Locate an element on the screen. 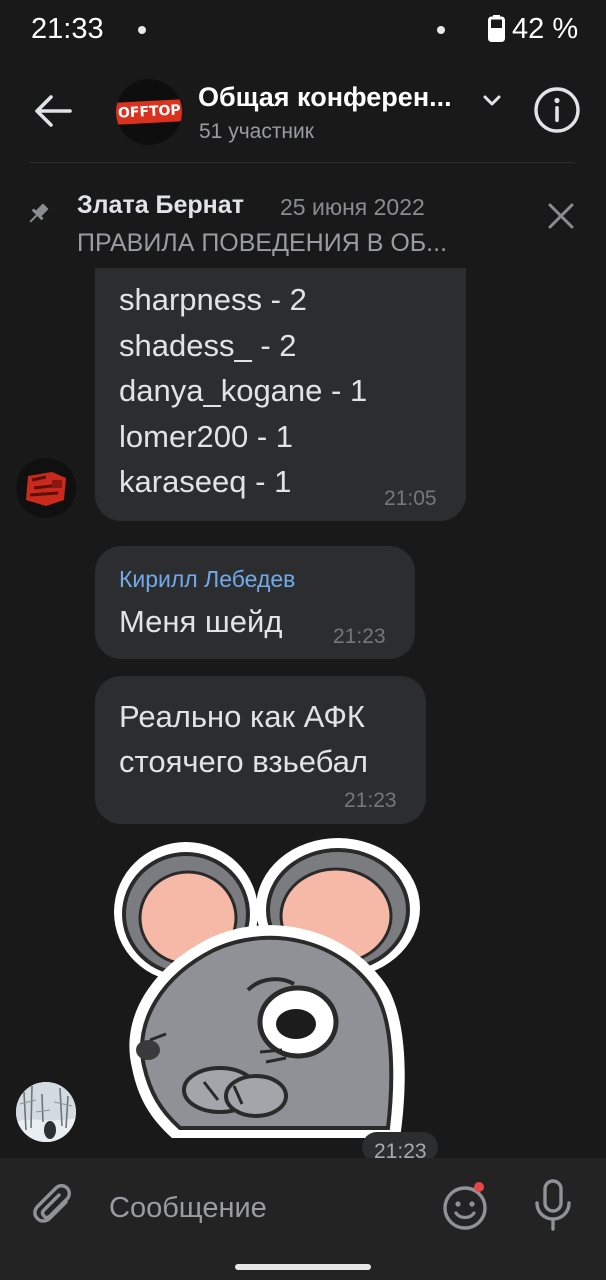 The image size is (606, 1280). offtop-logo: OFFTOP is located at coordinates (149, 112).